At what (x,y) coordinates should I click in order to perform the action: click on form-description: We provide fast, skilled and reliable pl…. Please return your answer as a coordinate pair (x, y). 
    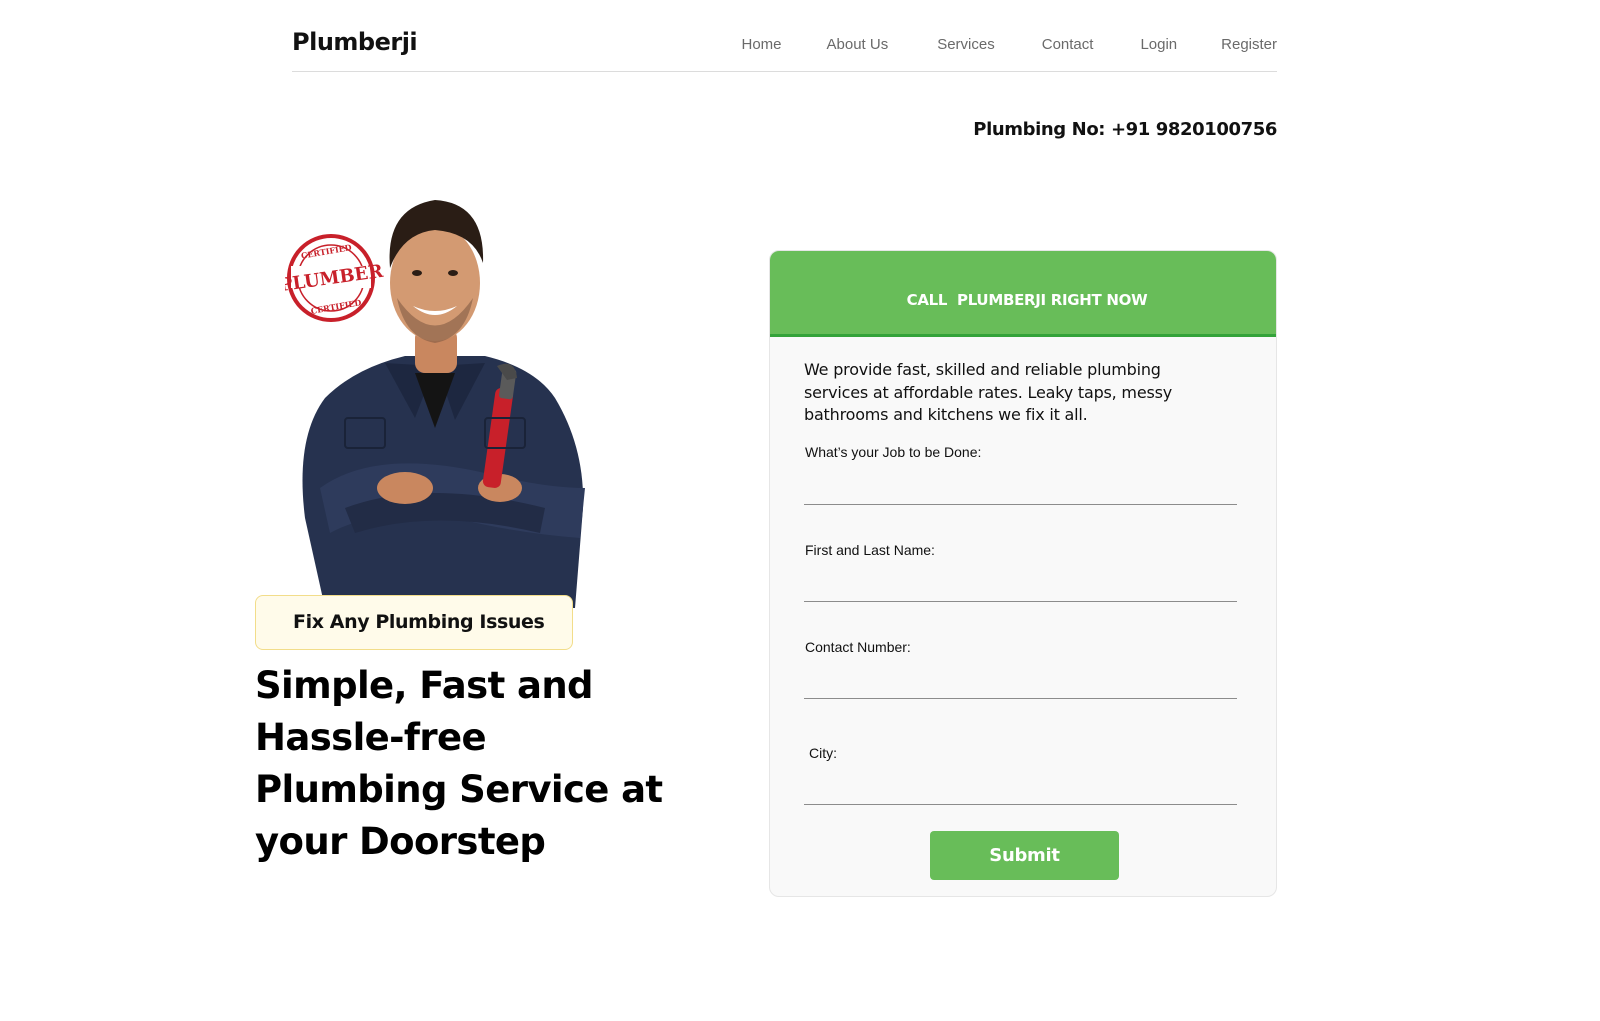
    Looking at the image, I should click on (988, 392).